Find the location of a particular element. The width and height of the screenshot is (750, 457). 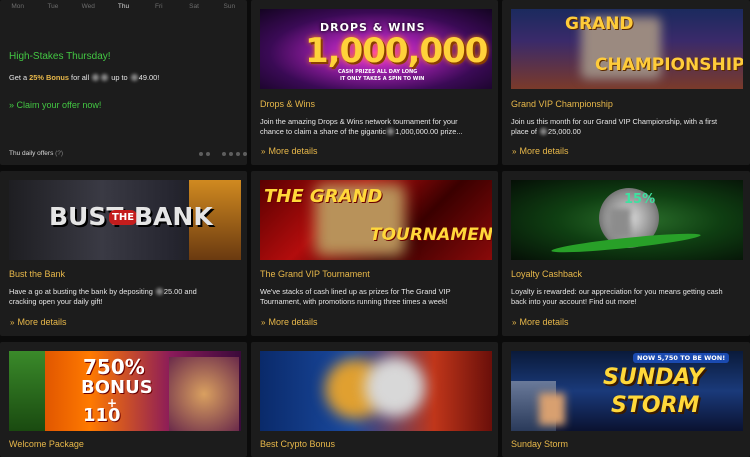

card-title: Bust the Bank is located at coordinates (37, 274).